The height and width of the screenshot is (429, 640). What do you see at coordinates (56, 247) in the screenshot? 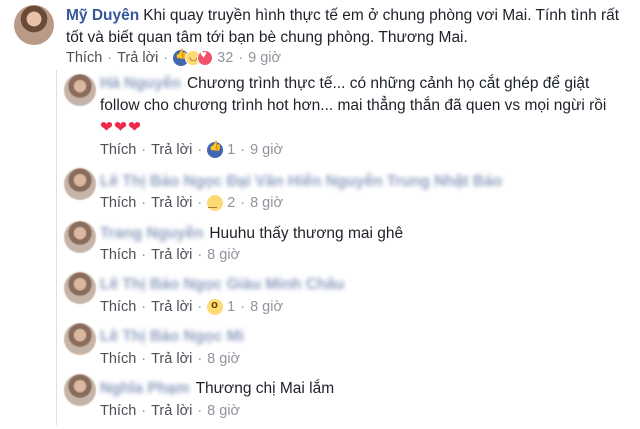
I see `thread-line` at bounding box center [56, 247].